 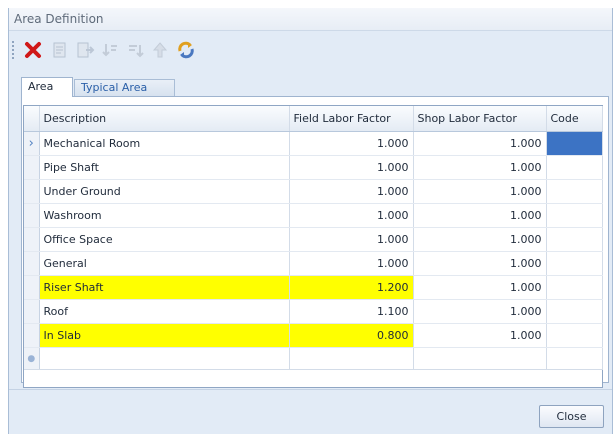 I want to click on cell-description: Washroom, so click(x=164, y=215).